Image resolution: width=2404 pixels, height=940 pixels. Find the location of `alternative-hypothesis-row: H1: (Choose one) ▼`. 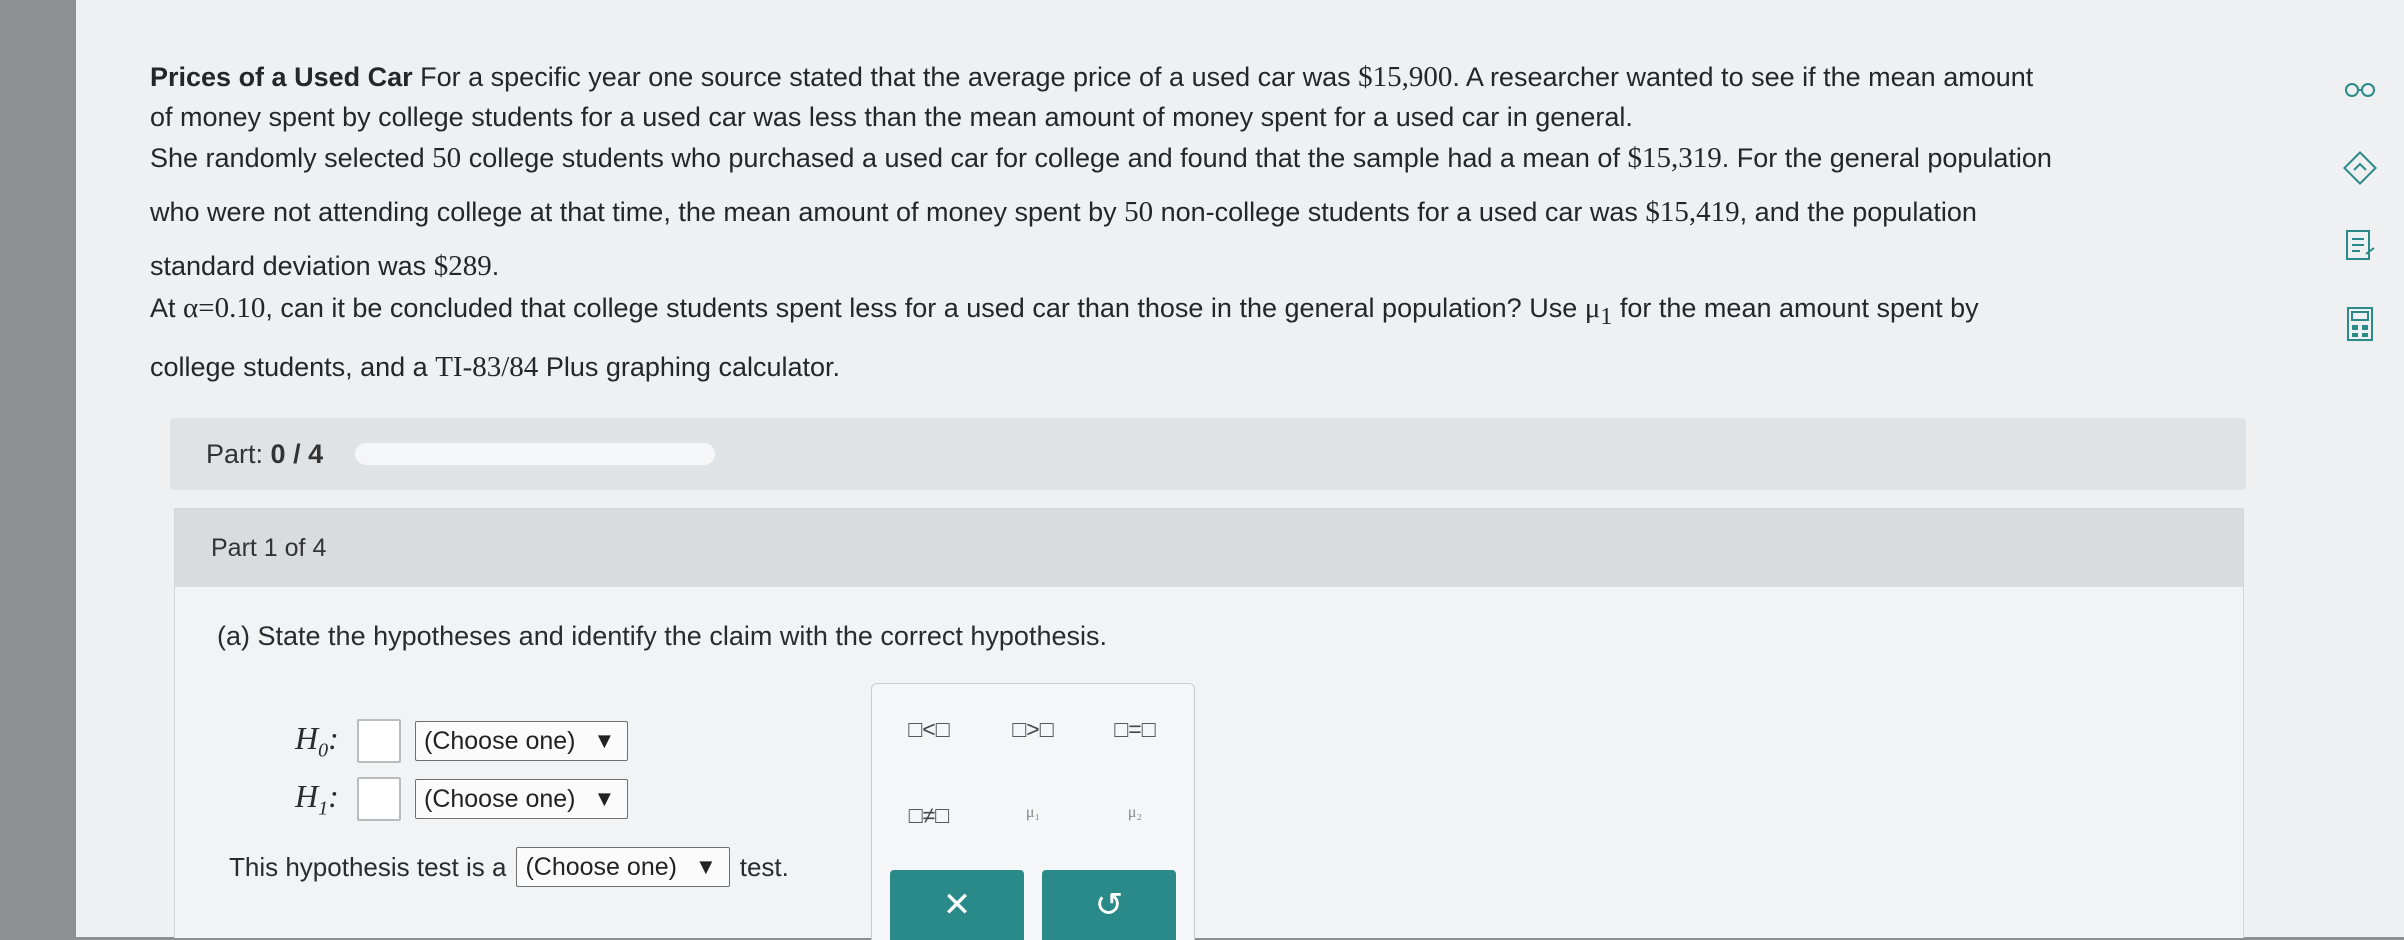

alternative-hypothesis-row: H1: (Choose one) ▼ is located at coordinates (462, 799).